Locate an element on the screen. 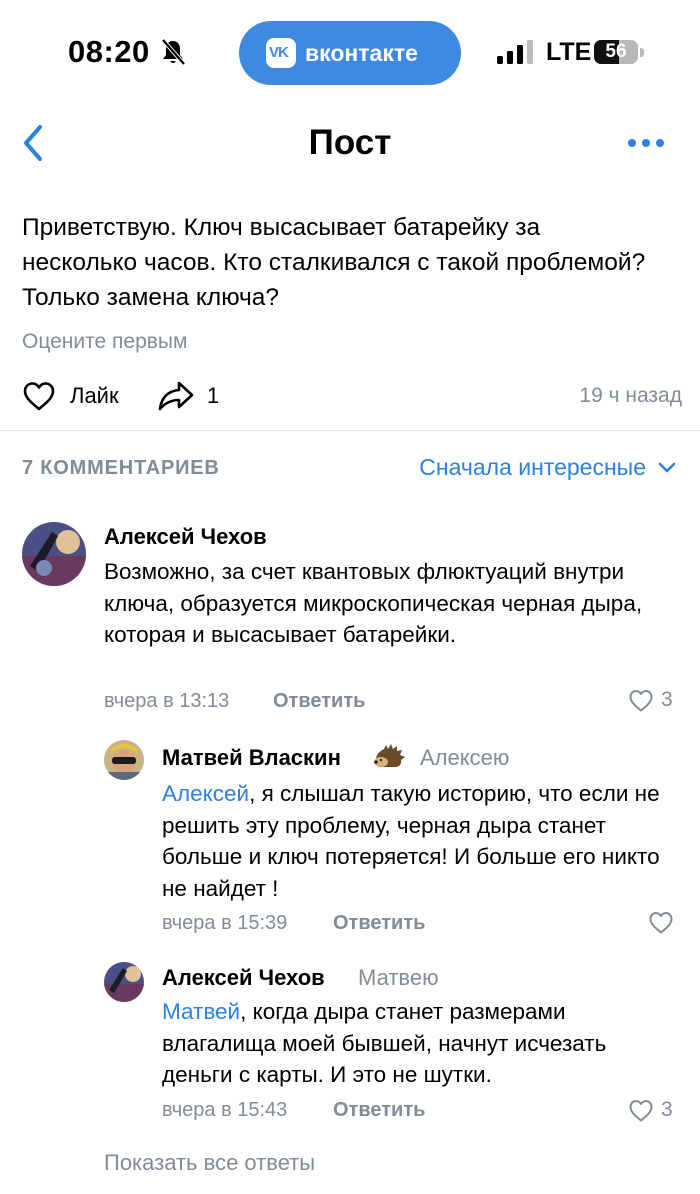 This screenshot has height=1194, width=700. mention-link: Матвей is located at coordinates (201, 1011).